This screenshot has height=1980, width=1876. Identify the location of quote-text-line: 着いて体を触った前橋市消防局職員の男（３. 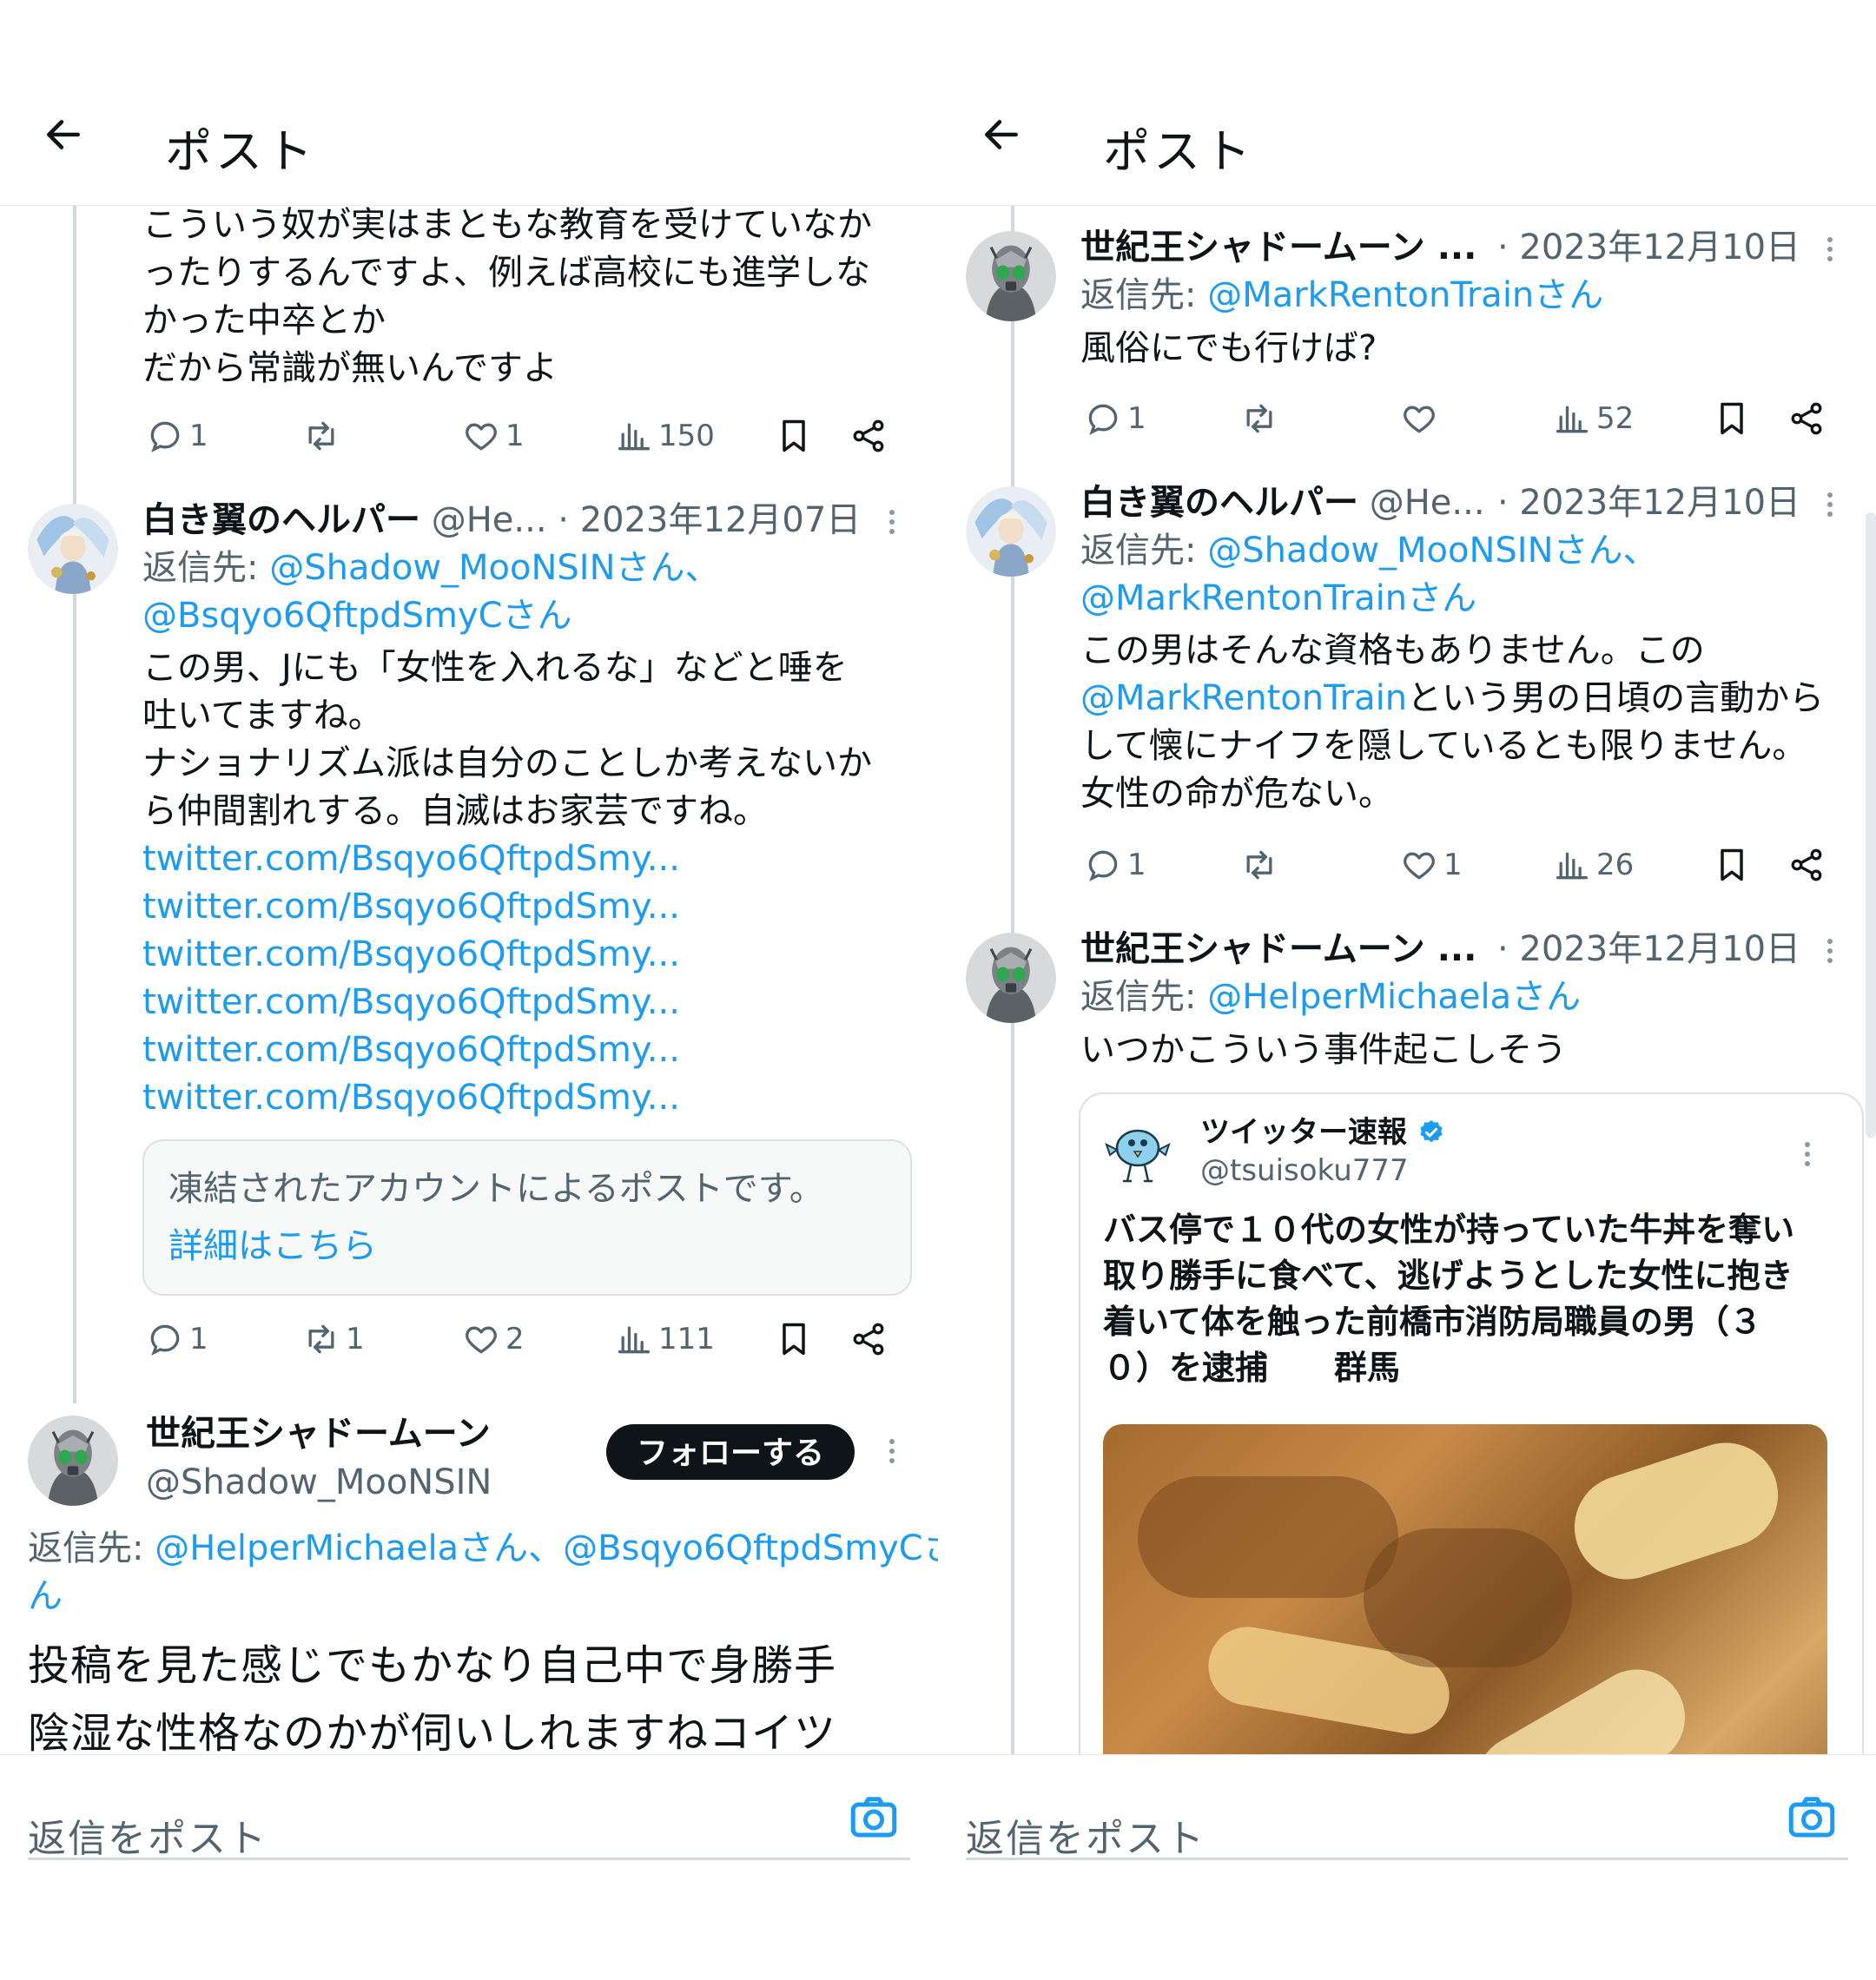
(1432, 1322).